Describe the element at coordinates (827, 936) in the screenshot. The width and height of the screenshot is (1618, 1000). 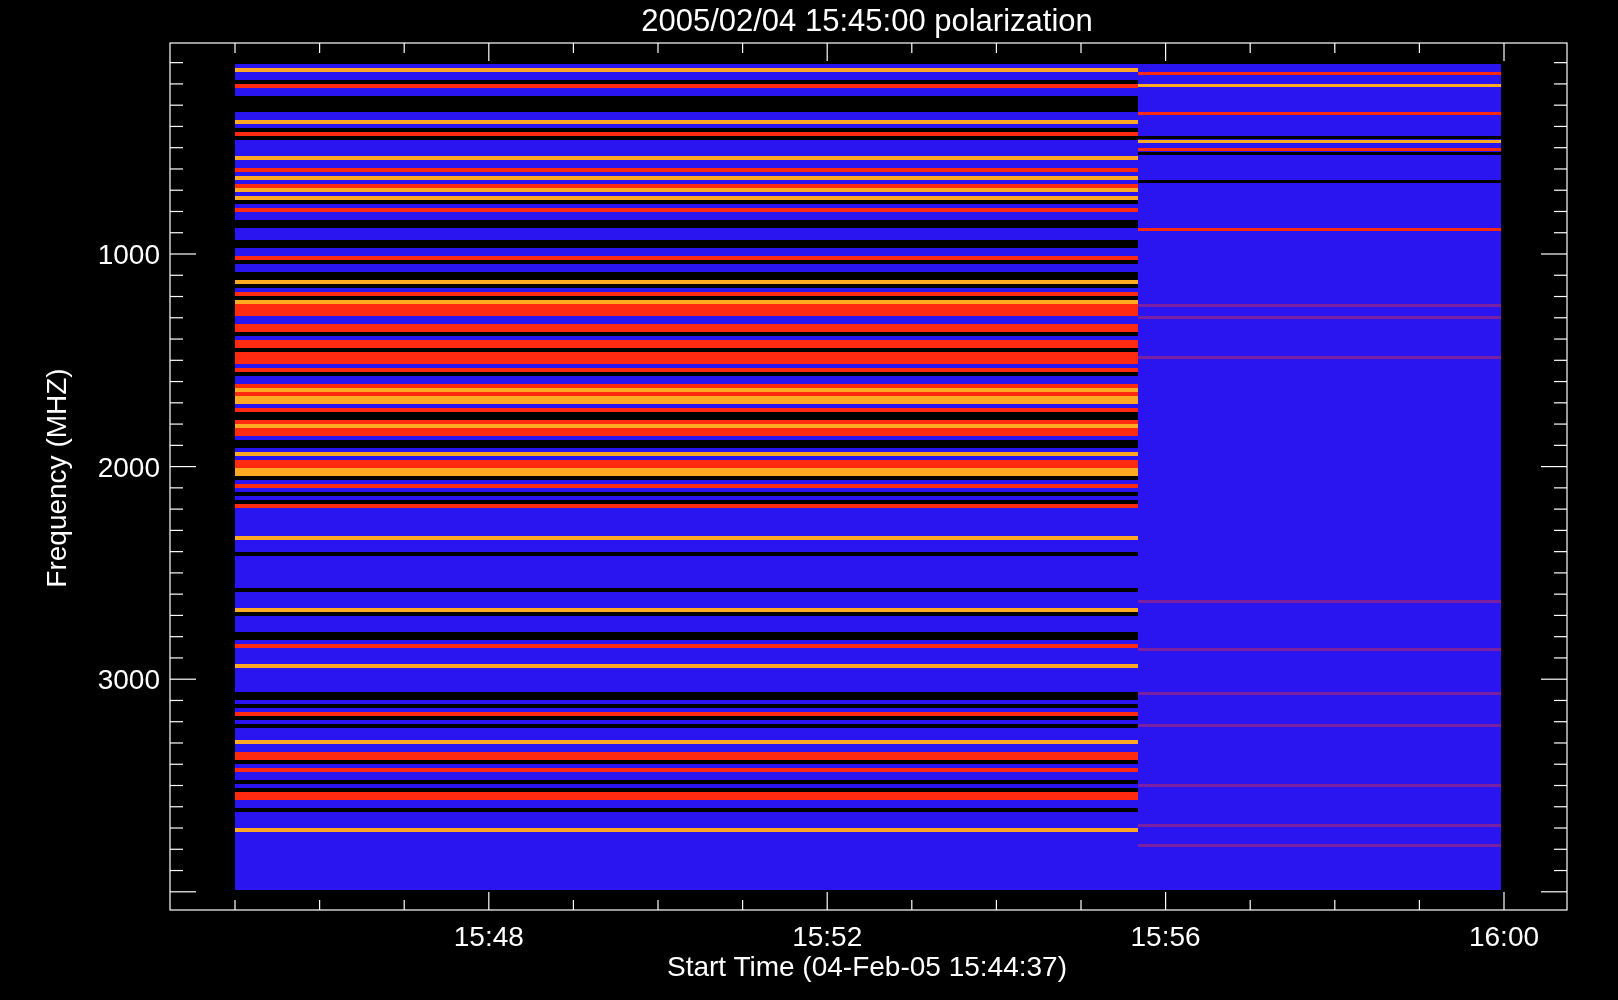
I see `x-tick-label: 15:52` at that location.